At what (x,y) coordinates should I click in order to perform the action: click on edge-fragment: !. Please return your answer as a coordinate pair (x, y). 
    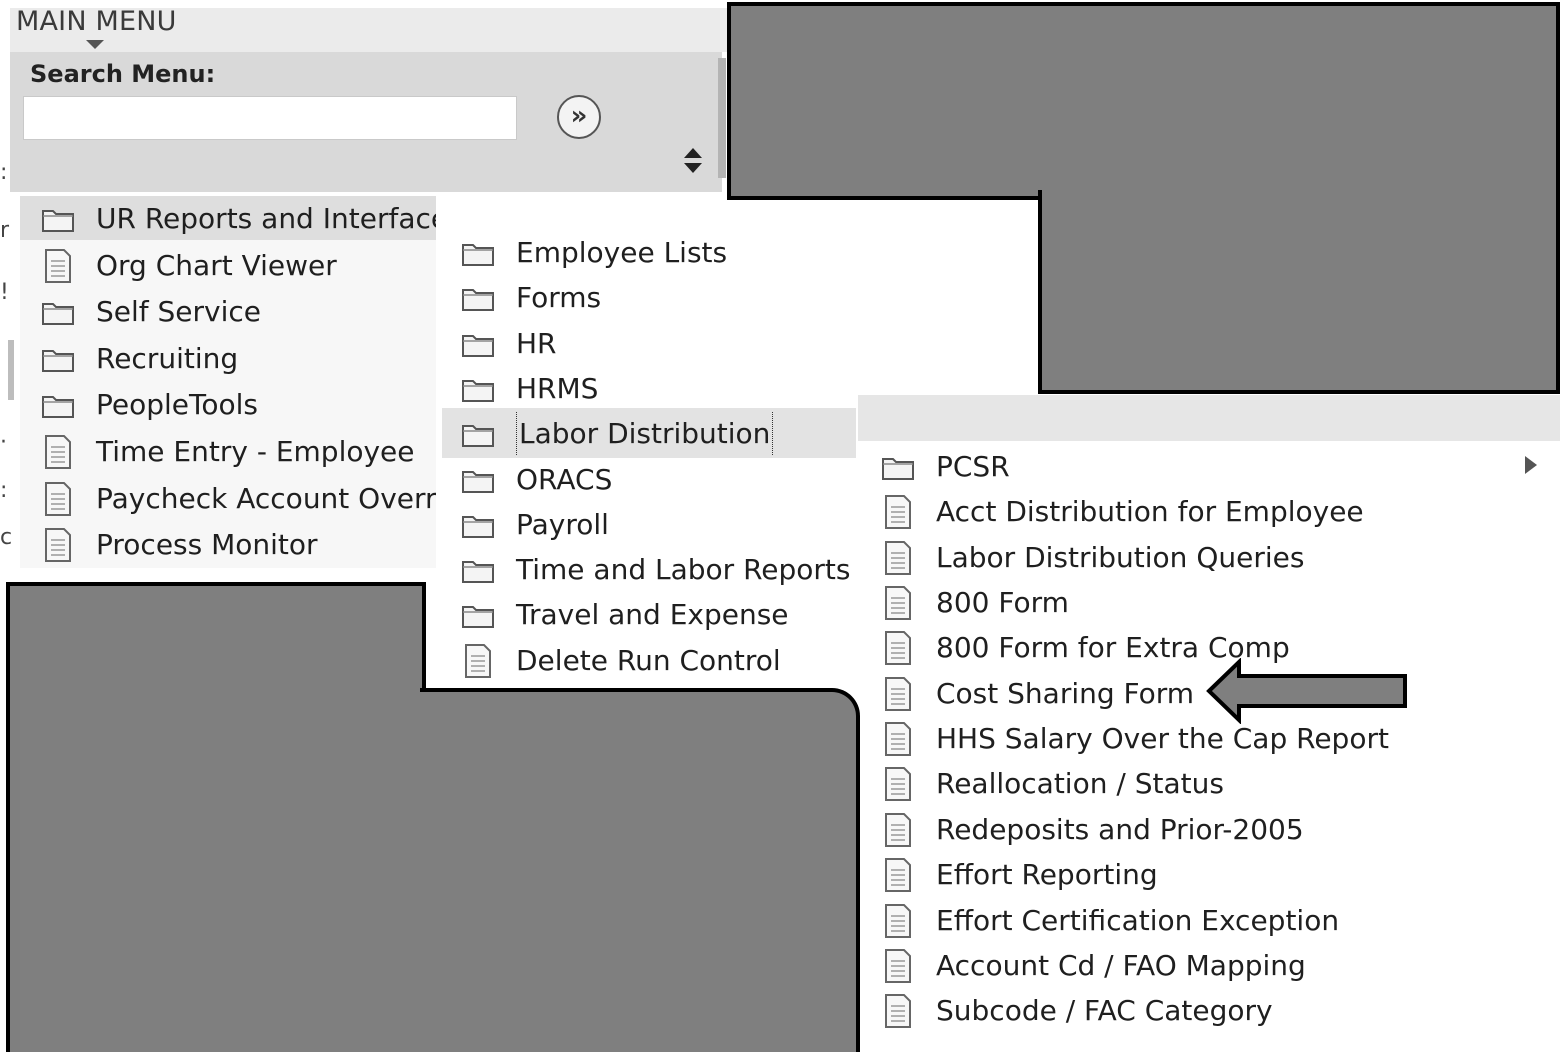
    Looking at the image, I should click on (4, 292).